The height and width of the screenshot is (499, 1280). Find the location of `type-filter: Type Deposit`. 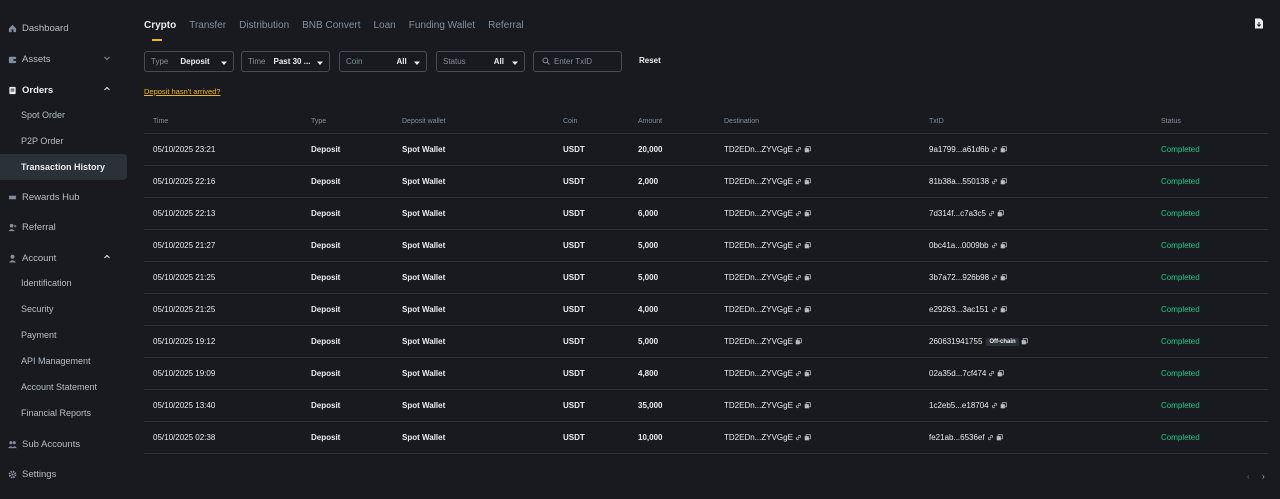

type-filter: Type Deposit is located at coordinates (189, 61).